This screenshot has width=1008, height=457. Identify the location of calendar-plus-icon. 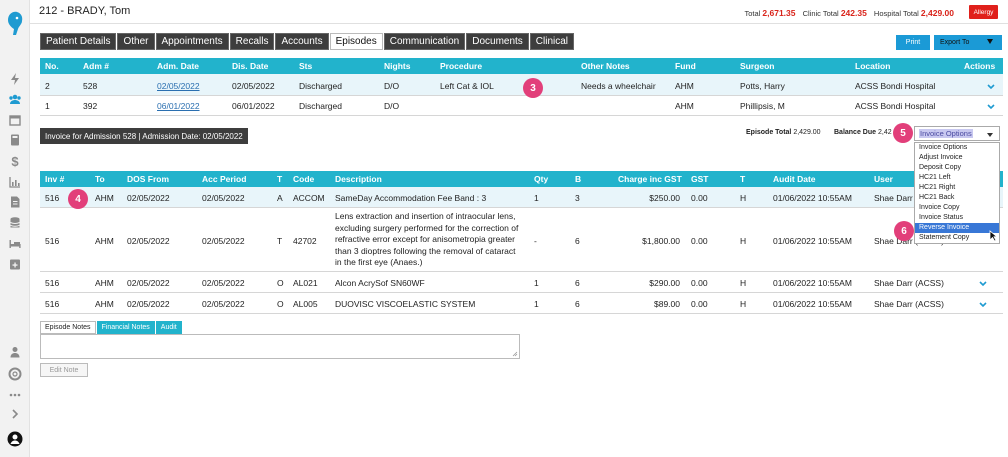
(15, 264).